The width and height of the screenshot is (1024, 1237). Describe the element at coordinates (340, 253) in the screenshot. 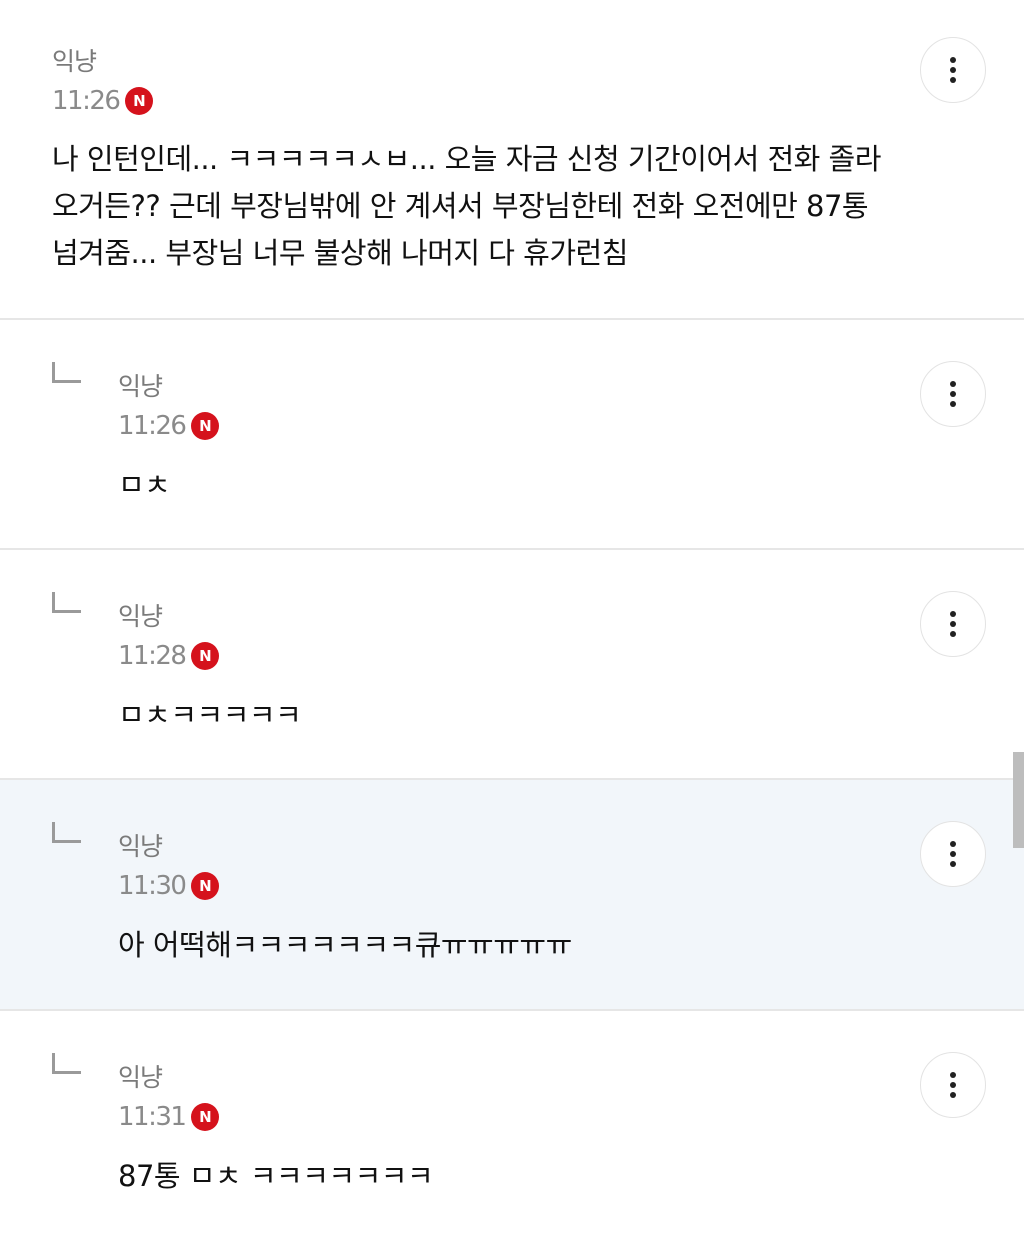

I see `body-line: 넘겨줌... 부장님 너무 불상해 나머지 다 휴가런침` at that location.